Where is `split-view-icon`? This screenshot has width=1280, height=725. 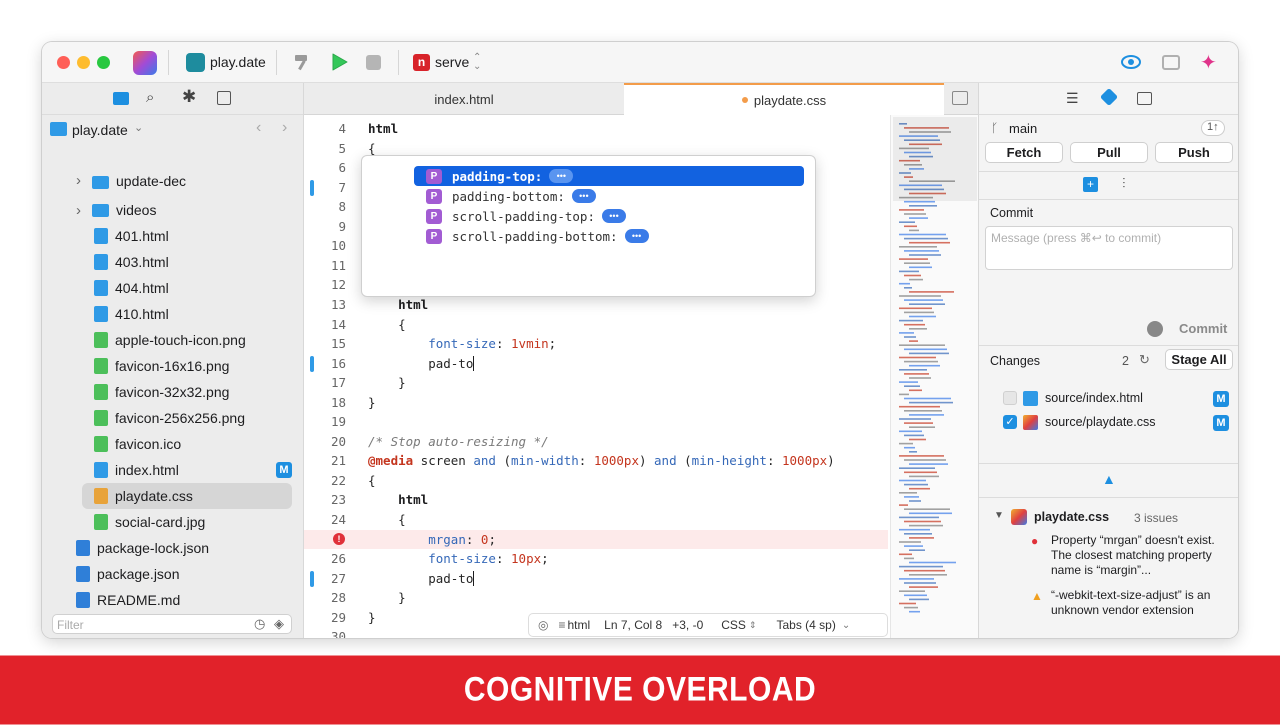 split-view-icon is located at coordinates (960, 98).